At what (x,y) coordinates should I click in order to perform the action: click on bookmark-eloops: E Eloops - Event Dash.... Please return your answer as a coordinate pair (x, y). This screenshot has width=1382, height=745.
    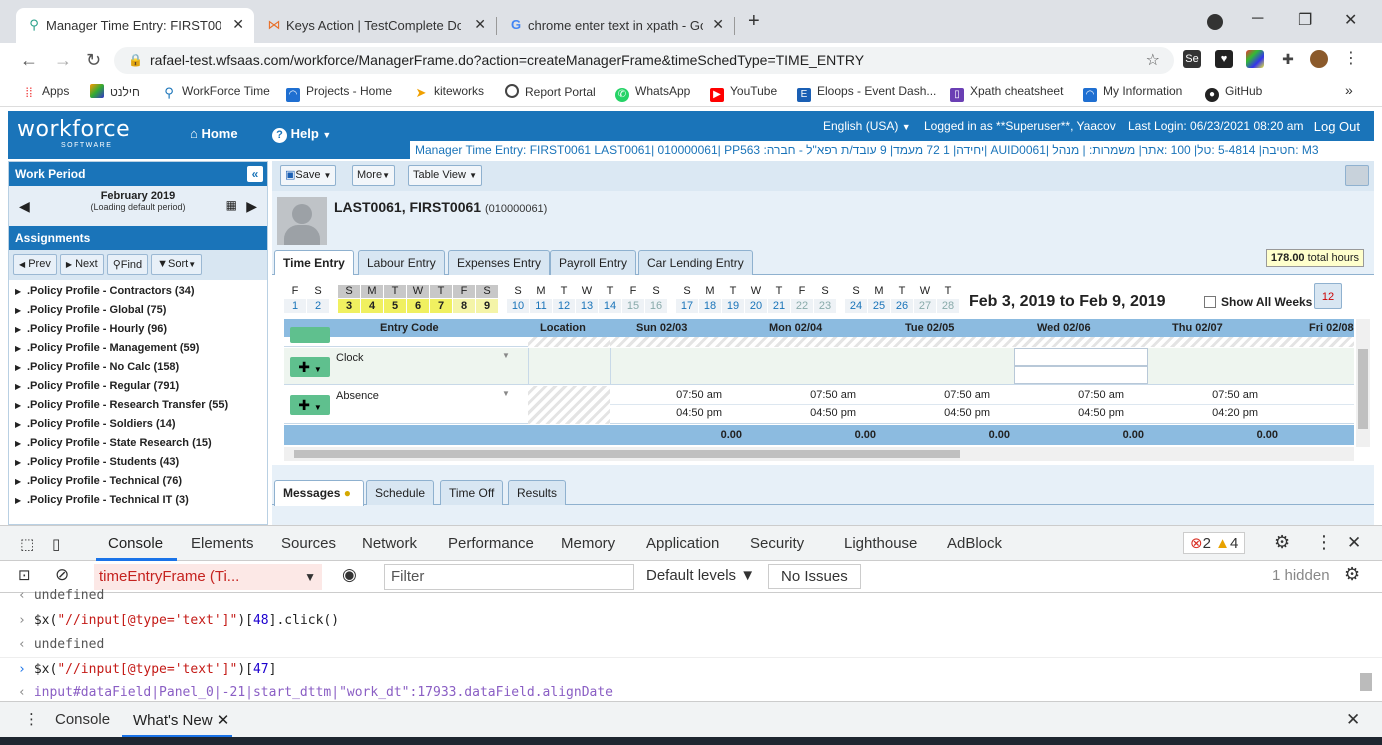
    Looking at the image, I should click on (866, 93).